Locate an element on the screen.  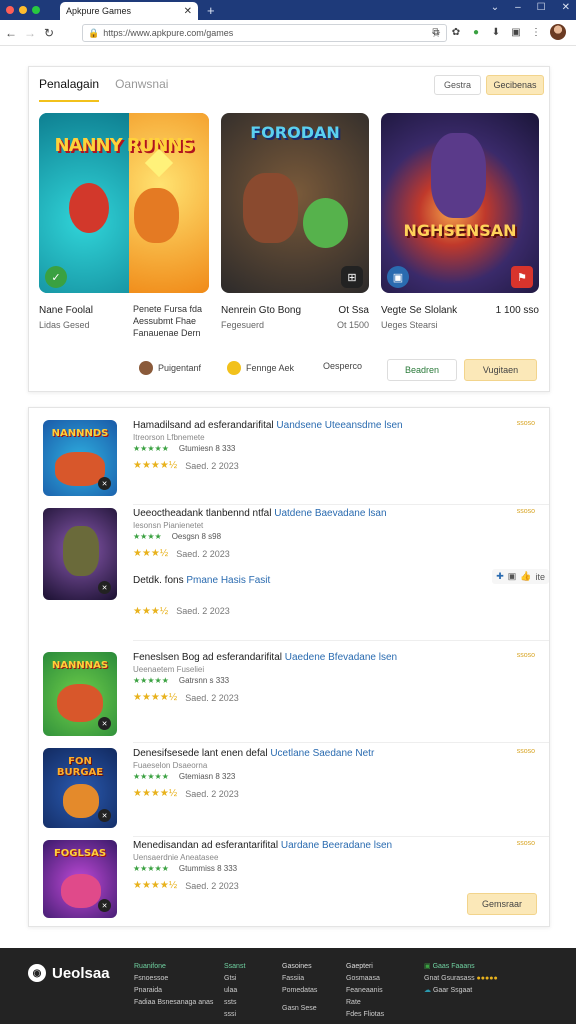
window-buttons: ⌄ – ☐ ✕ is located at coordinates (530, 7).